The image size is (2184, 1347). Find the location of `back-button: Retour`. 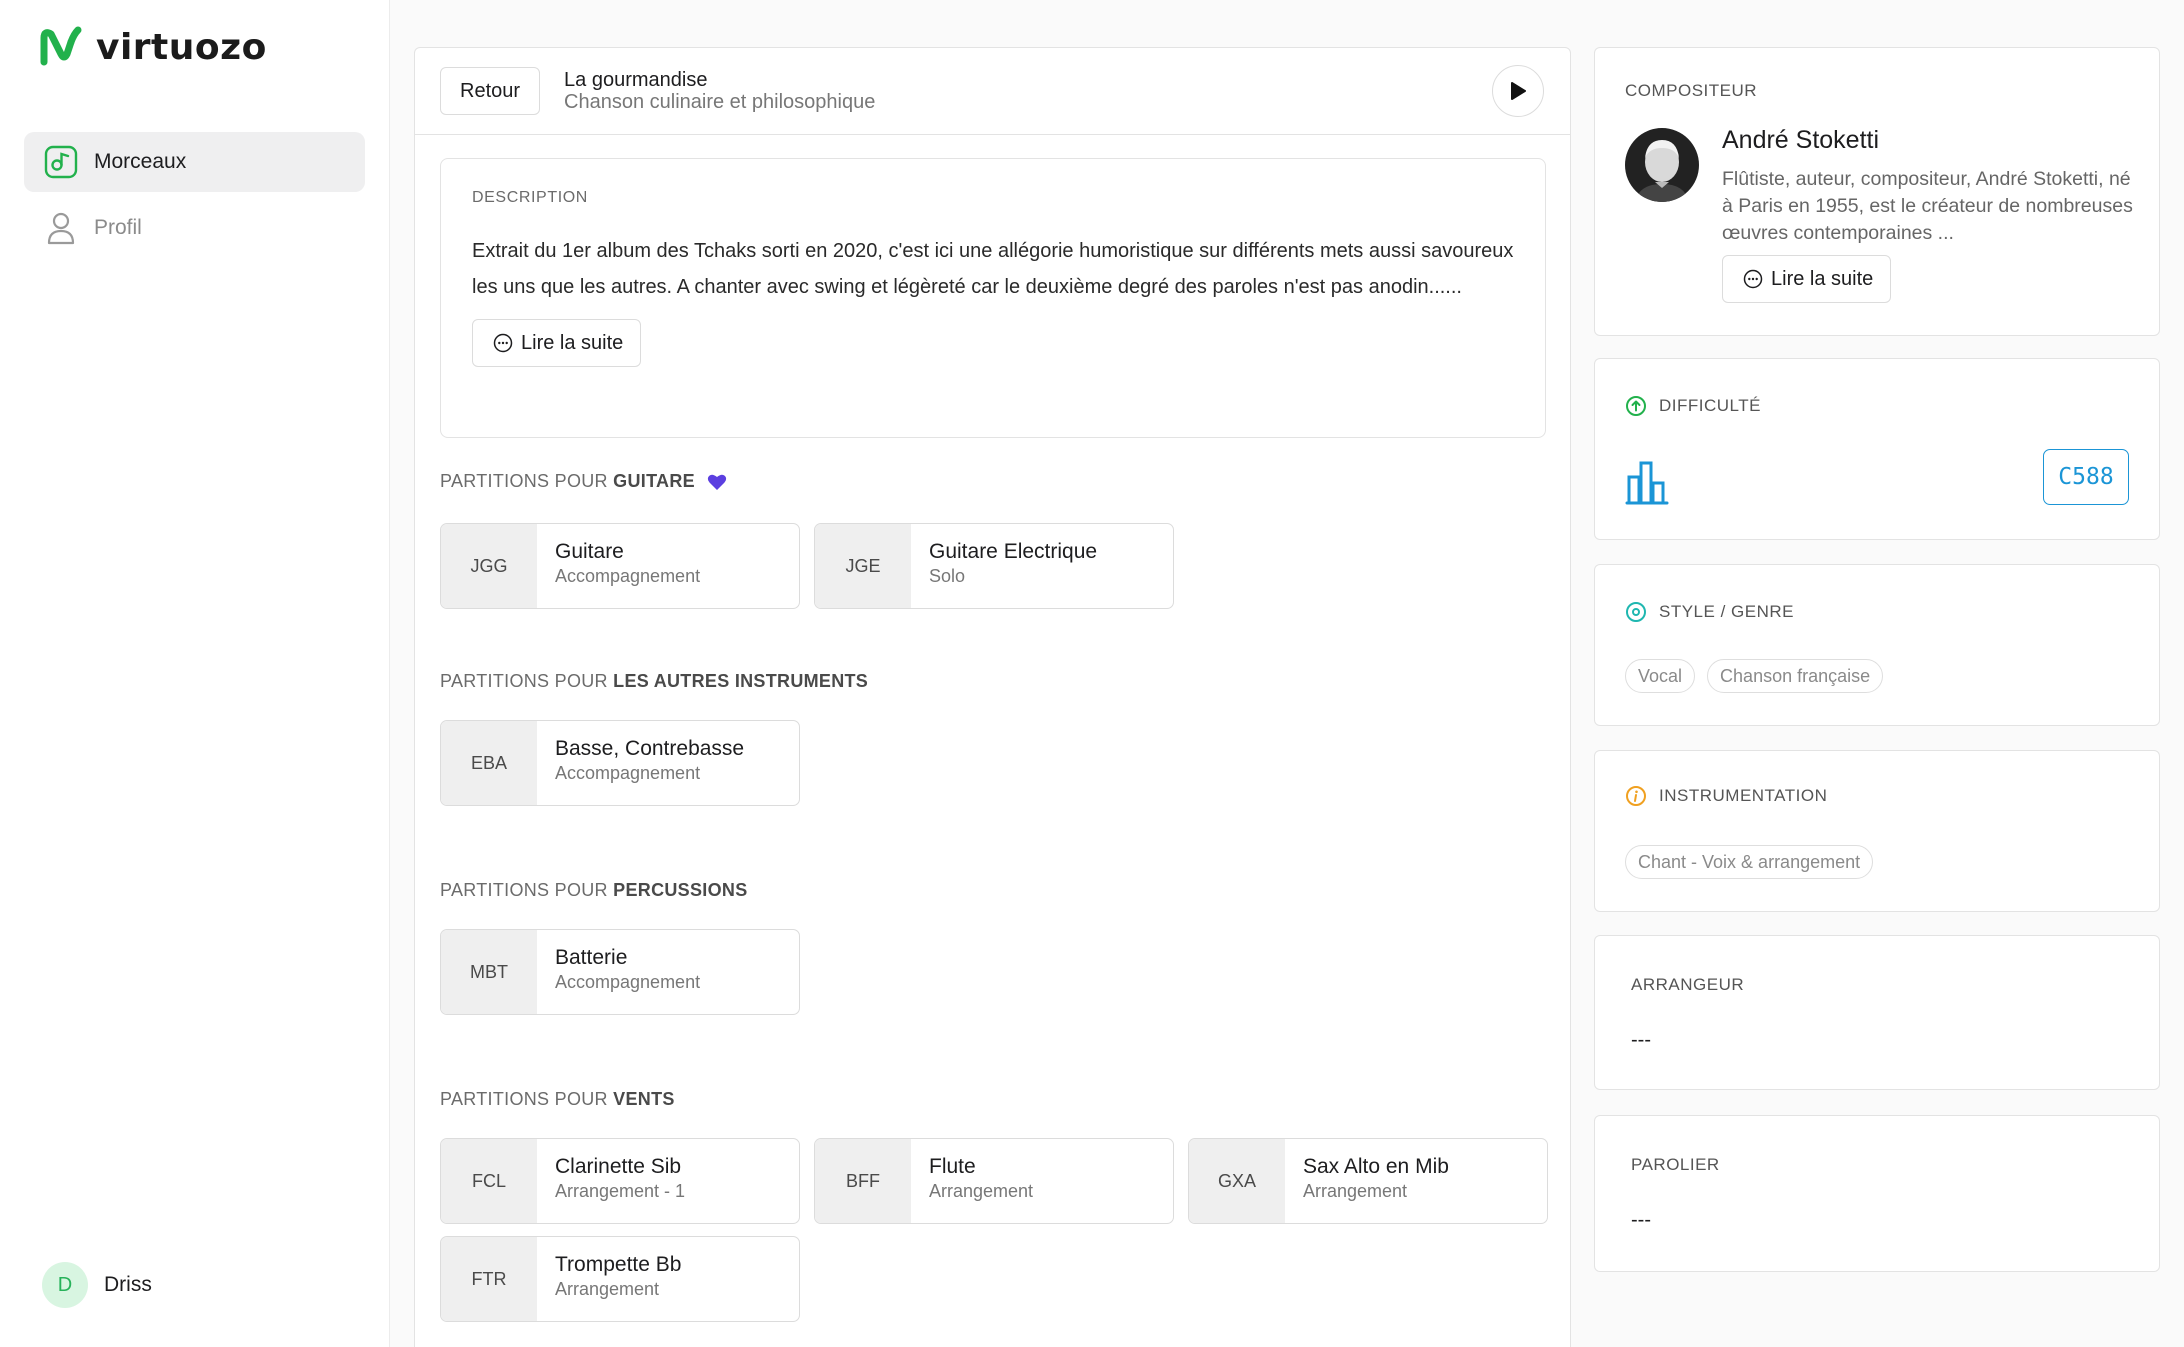

back-button: Retour is located at coordinates (490, 91).